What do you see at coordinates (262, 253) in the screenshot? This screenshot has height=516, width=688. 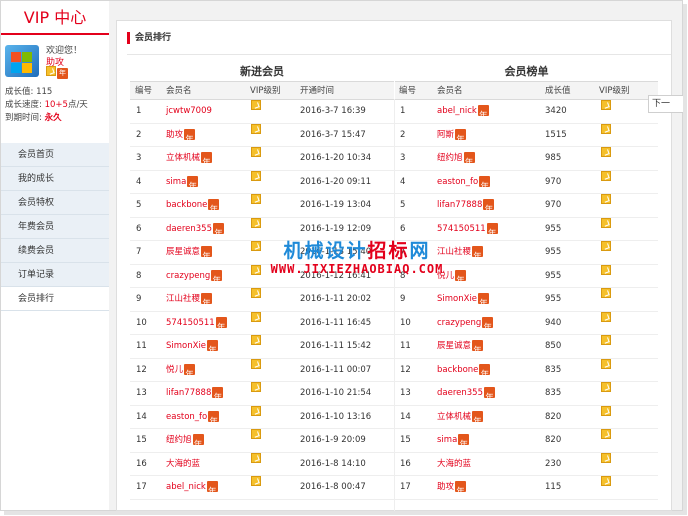 I see `table-row: 7 辰星诚意年 2016-1-13 15:40` at bounding box center [262, 253].